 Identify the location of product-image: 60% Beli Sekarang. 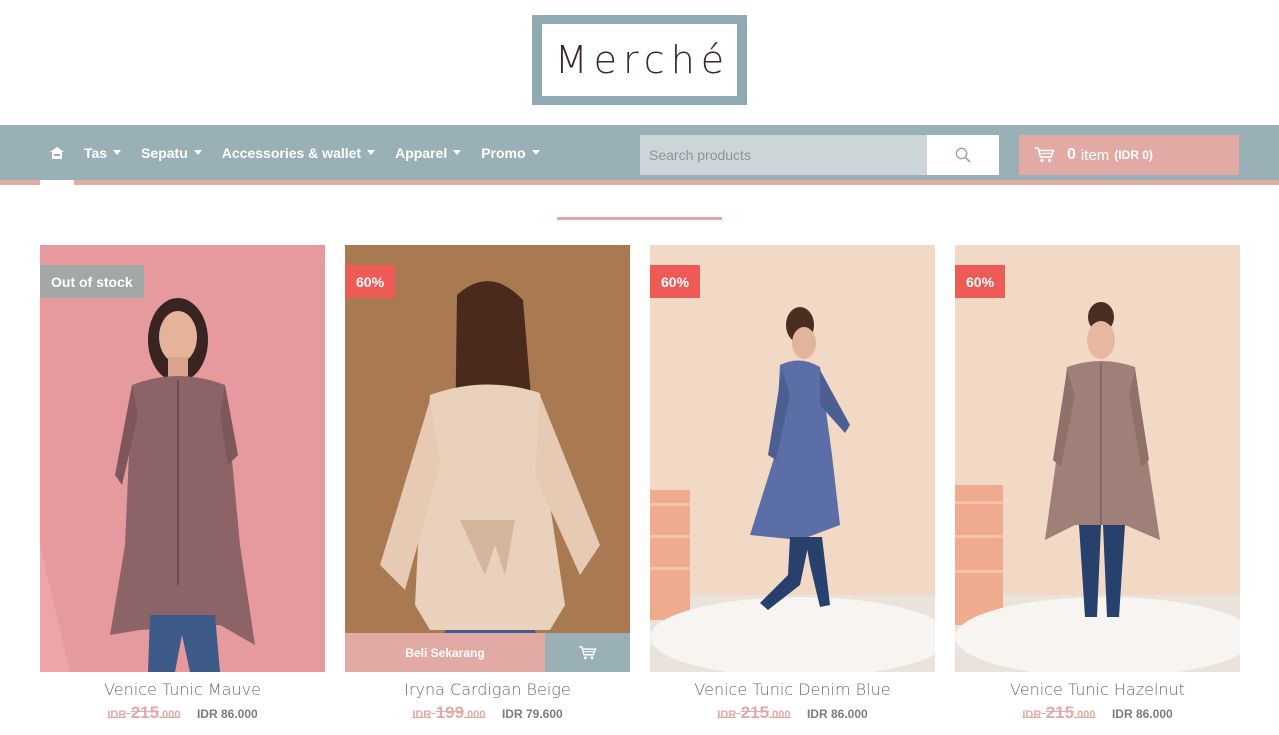
(487, 458).